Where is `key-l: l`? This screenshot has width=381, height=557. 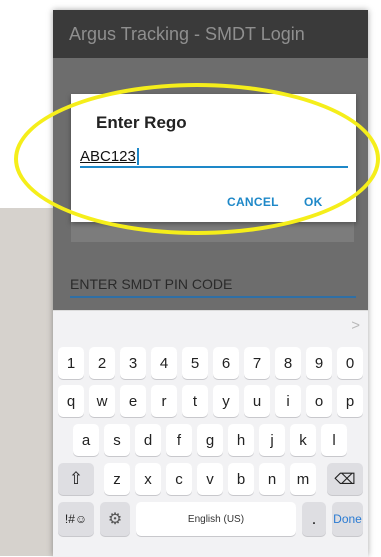
key-l: l is located at coordinates (334, 440).